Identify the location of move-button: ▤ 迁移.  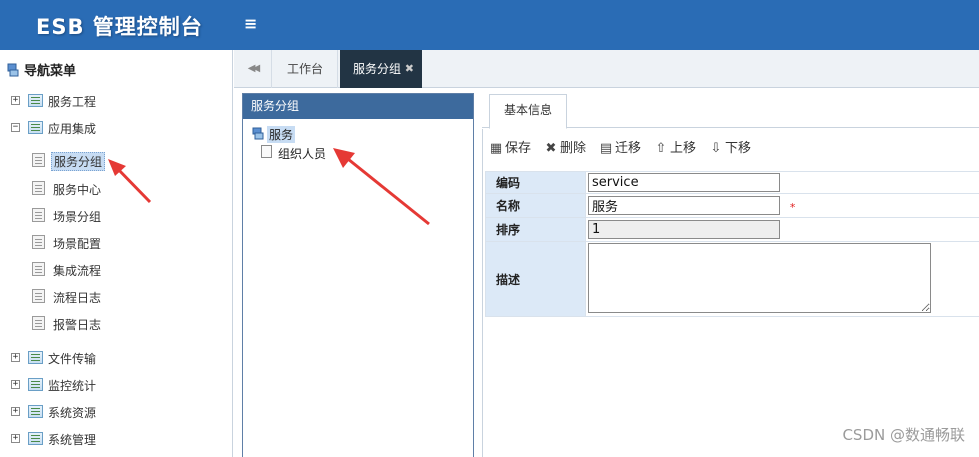
(620, 149).